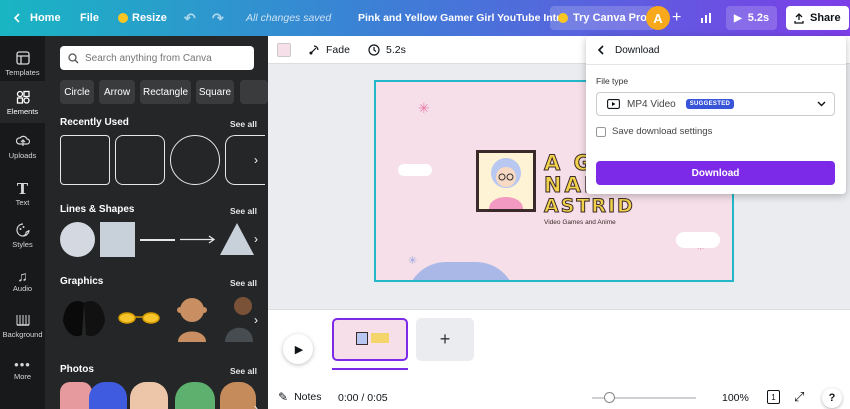 This screenshot has width=850, height=409. What do you see at coordinates (82, 281) in the screenshot?
I see `graphics-title: Graphics` at bounding box center [82, 281].